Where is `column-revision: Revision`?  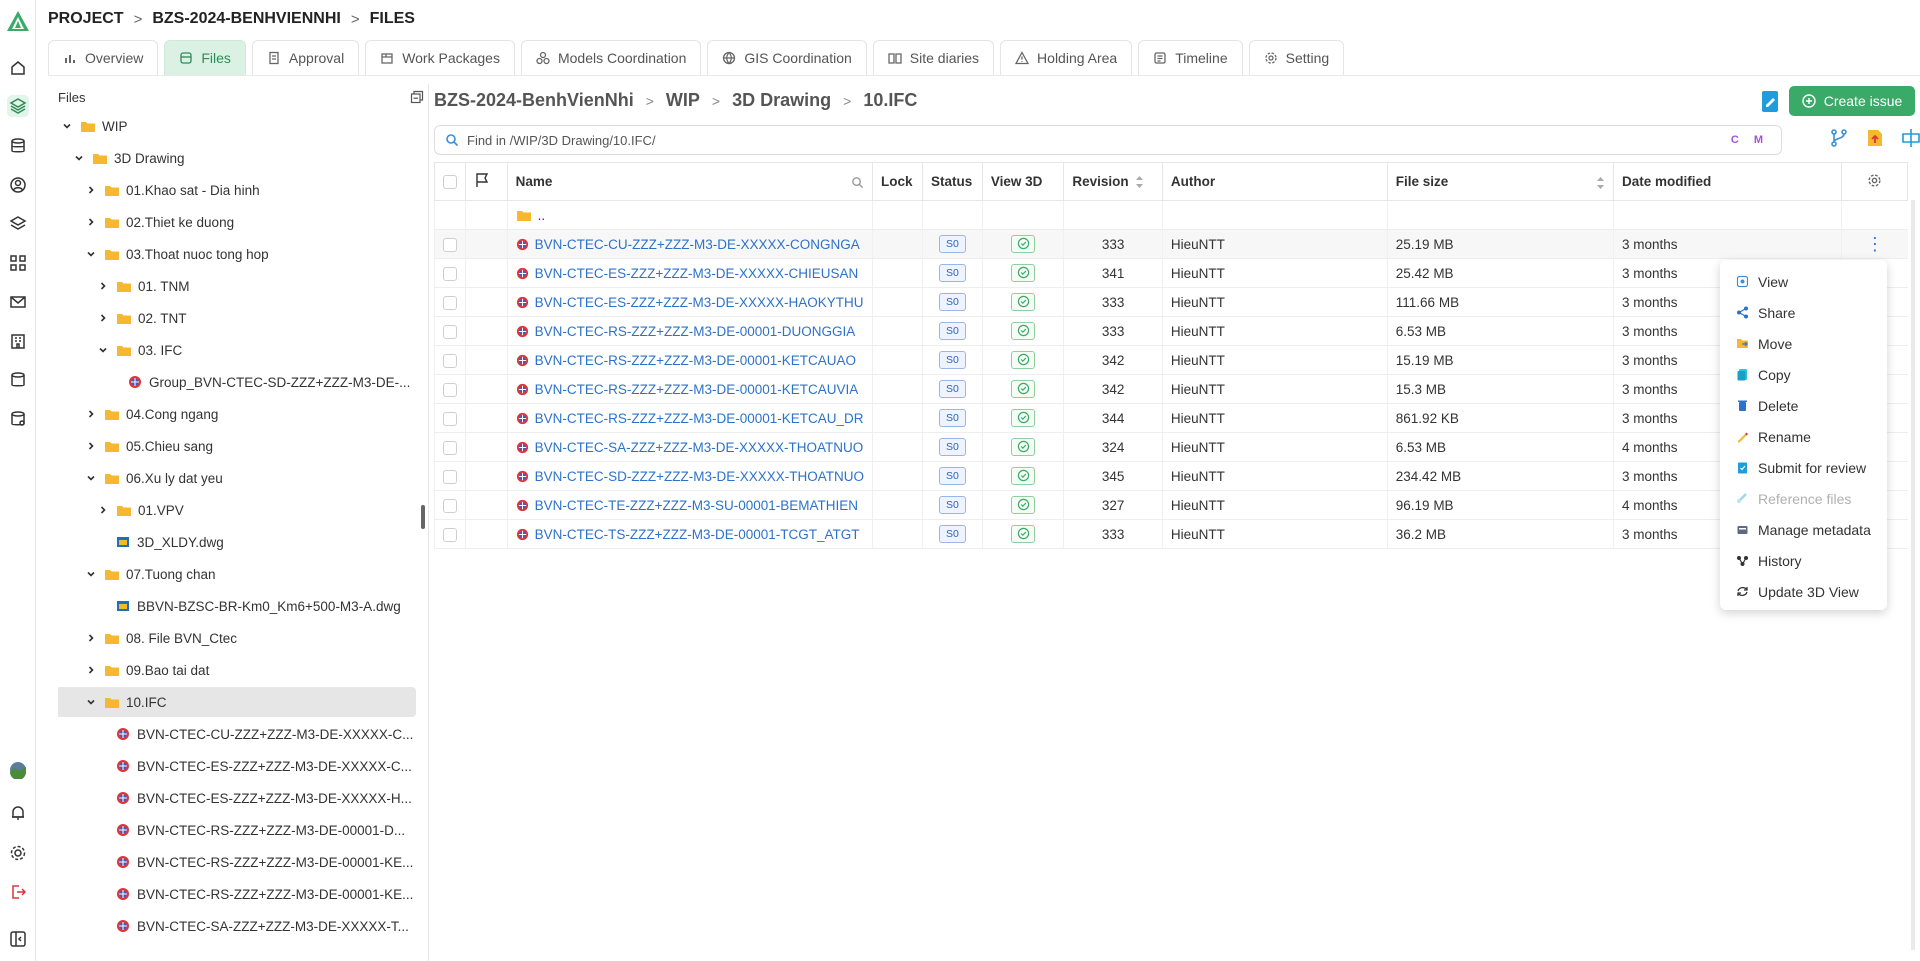 column-revision: Revision is located at coordinates (1113, 181).